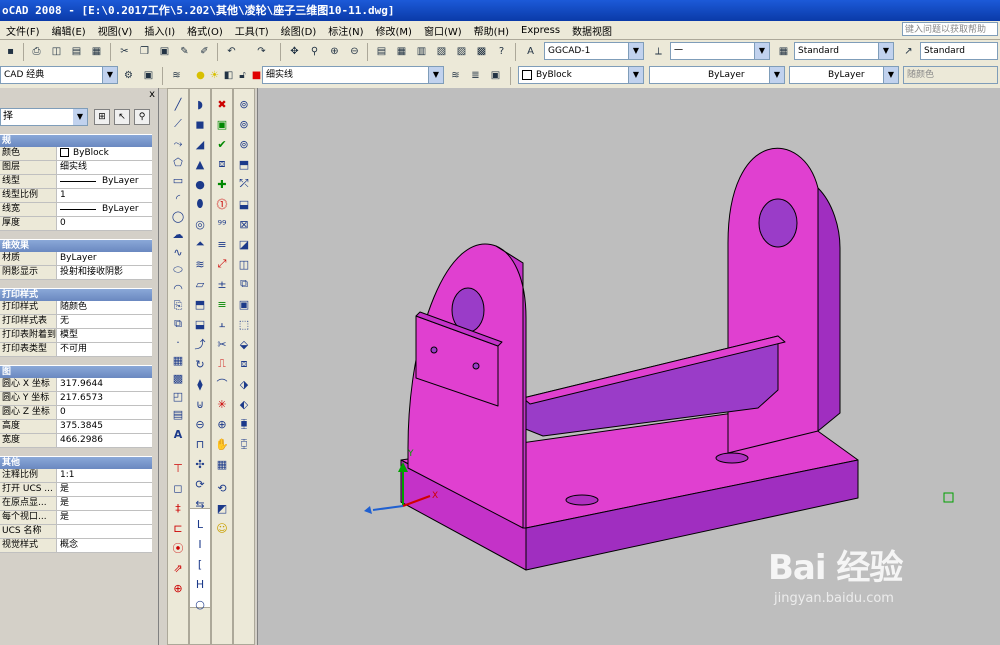  I want to click on section-misc: 其他, so click(76, 462).